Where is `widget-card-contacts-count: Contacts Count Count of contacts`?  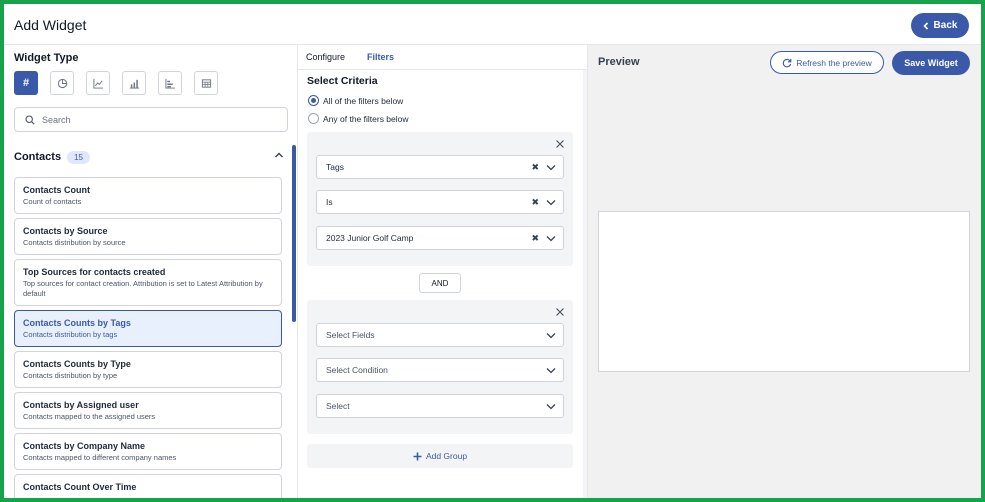
widget-card-contacts-count: Contacts Count Count of contacts is located at coordinates (148, 195).